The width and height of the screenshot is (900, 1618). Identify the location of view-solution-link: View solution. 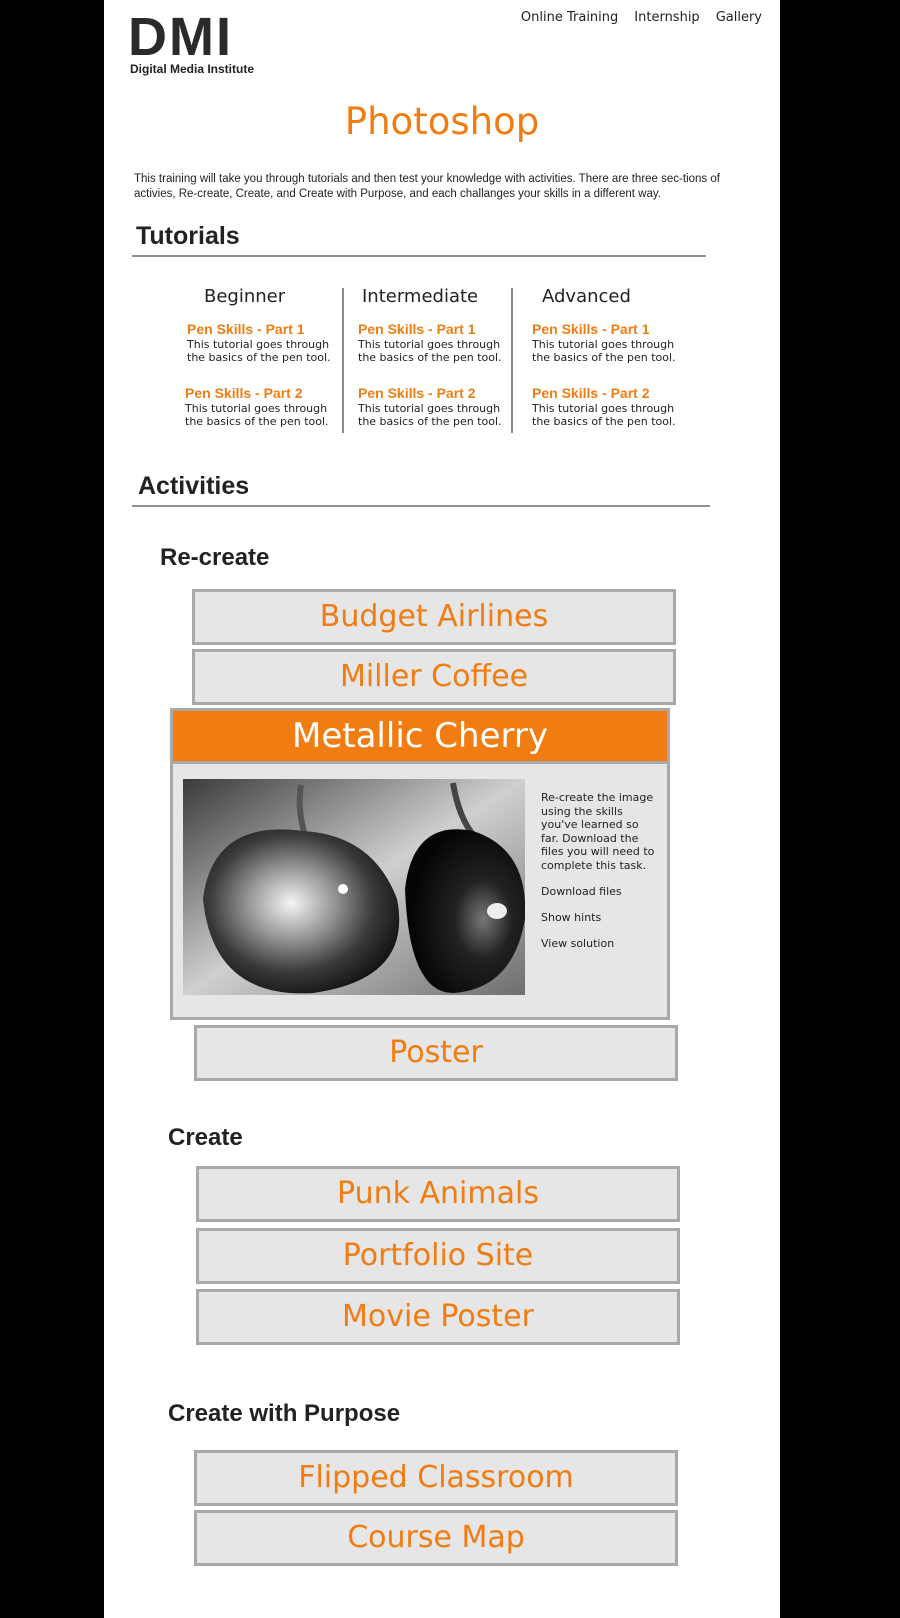
(600, 943).